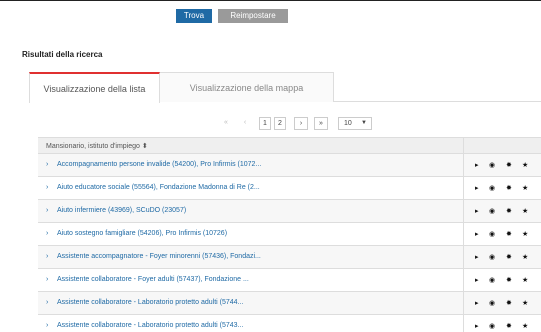 This screenshot has width=541, height=332. I want to click on column-header-main: Mansionario, istituto d'impiego ⬍, so click(251, 146).